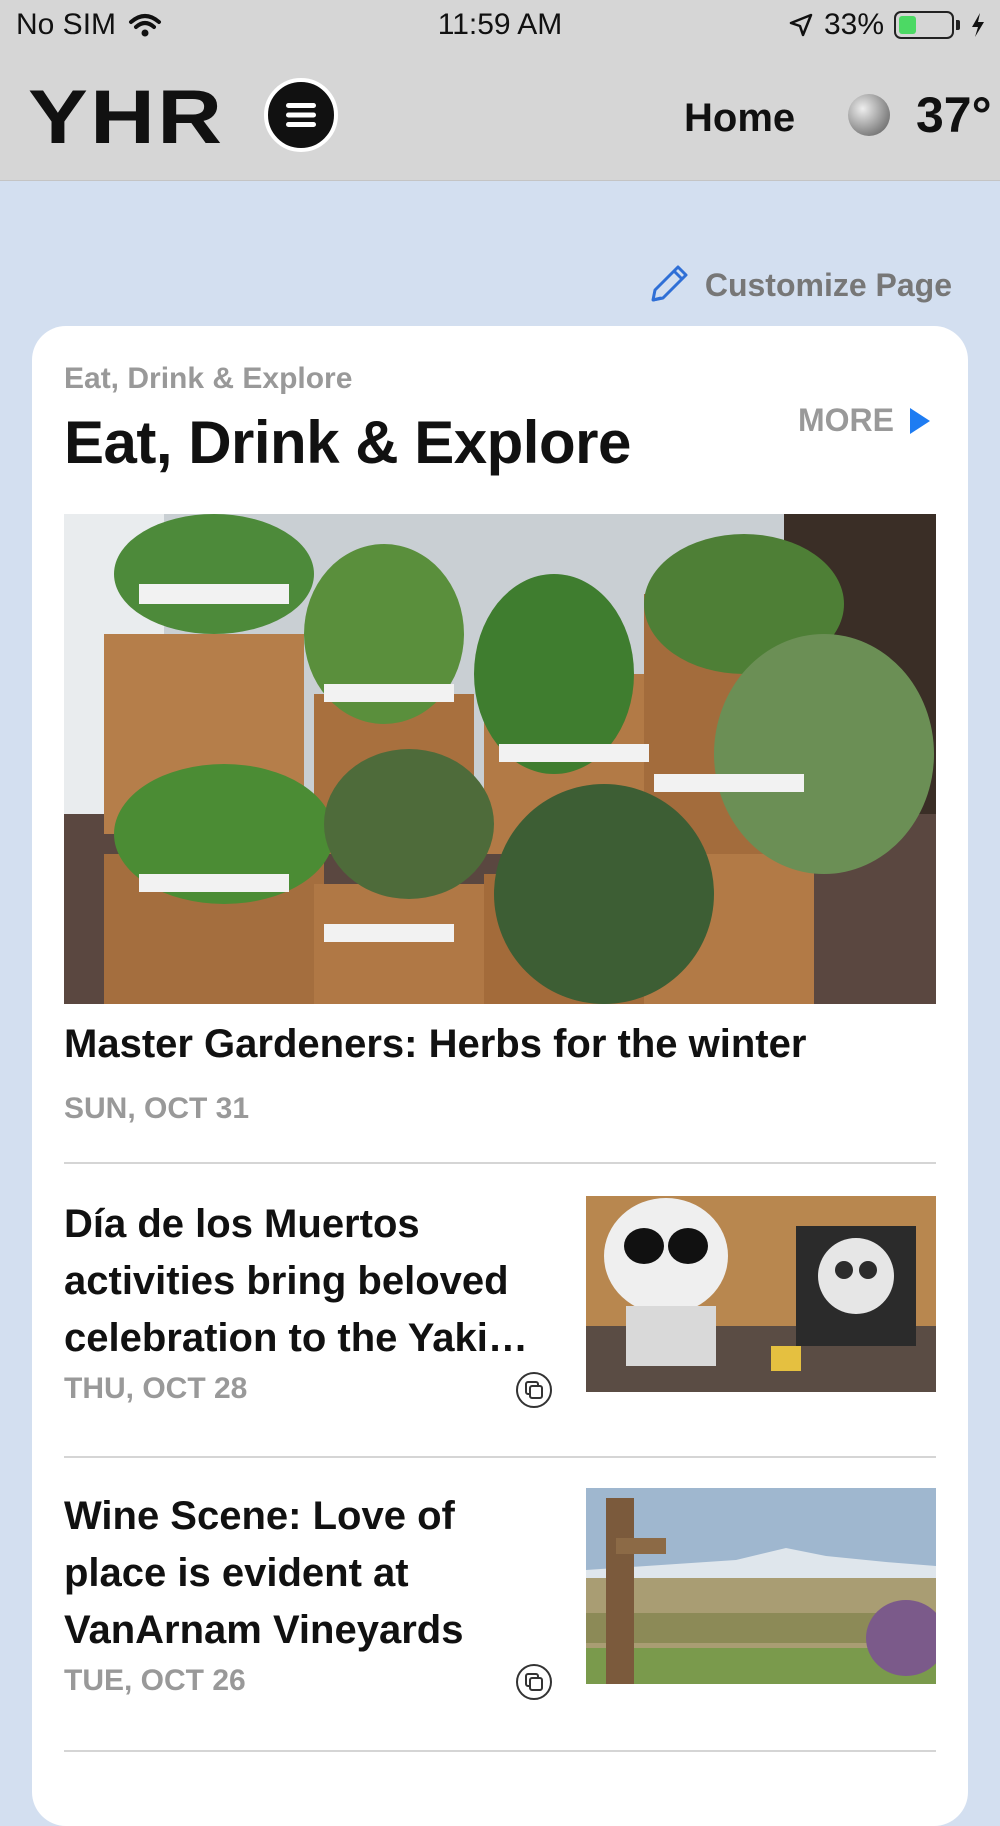 This screenshot has height=1826, width=1000. I want to click on bolt-icon, so click(978, 25).